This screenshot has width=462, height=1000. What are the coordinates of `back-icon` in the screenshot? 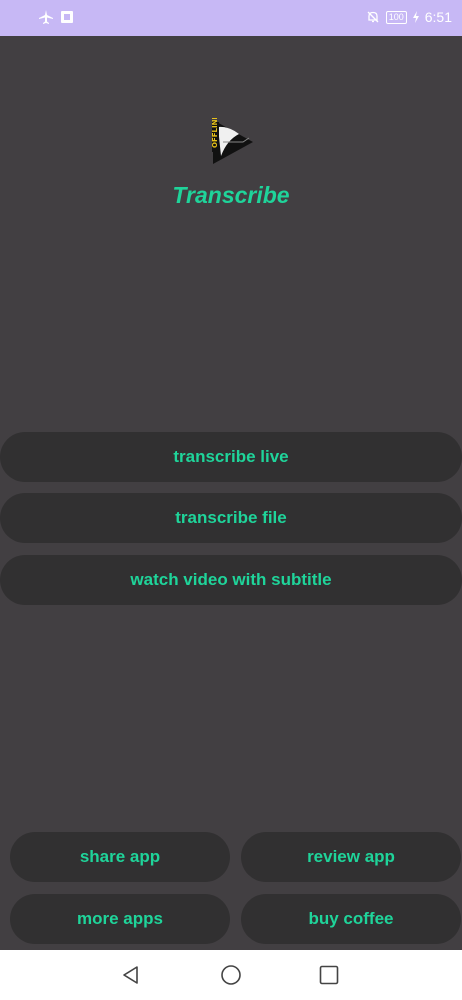 It's located at (131, 975).